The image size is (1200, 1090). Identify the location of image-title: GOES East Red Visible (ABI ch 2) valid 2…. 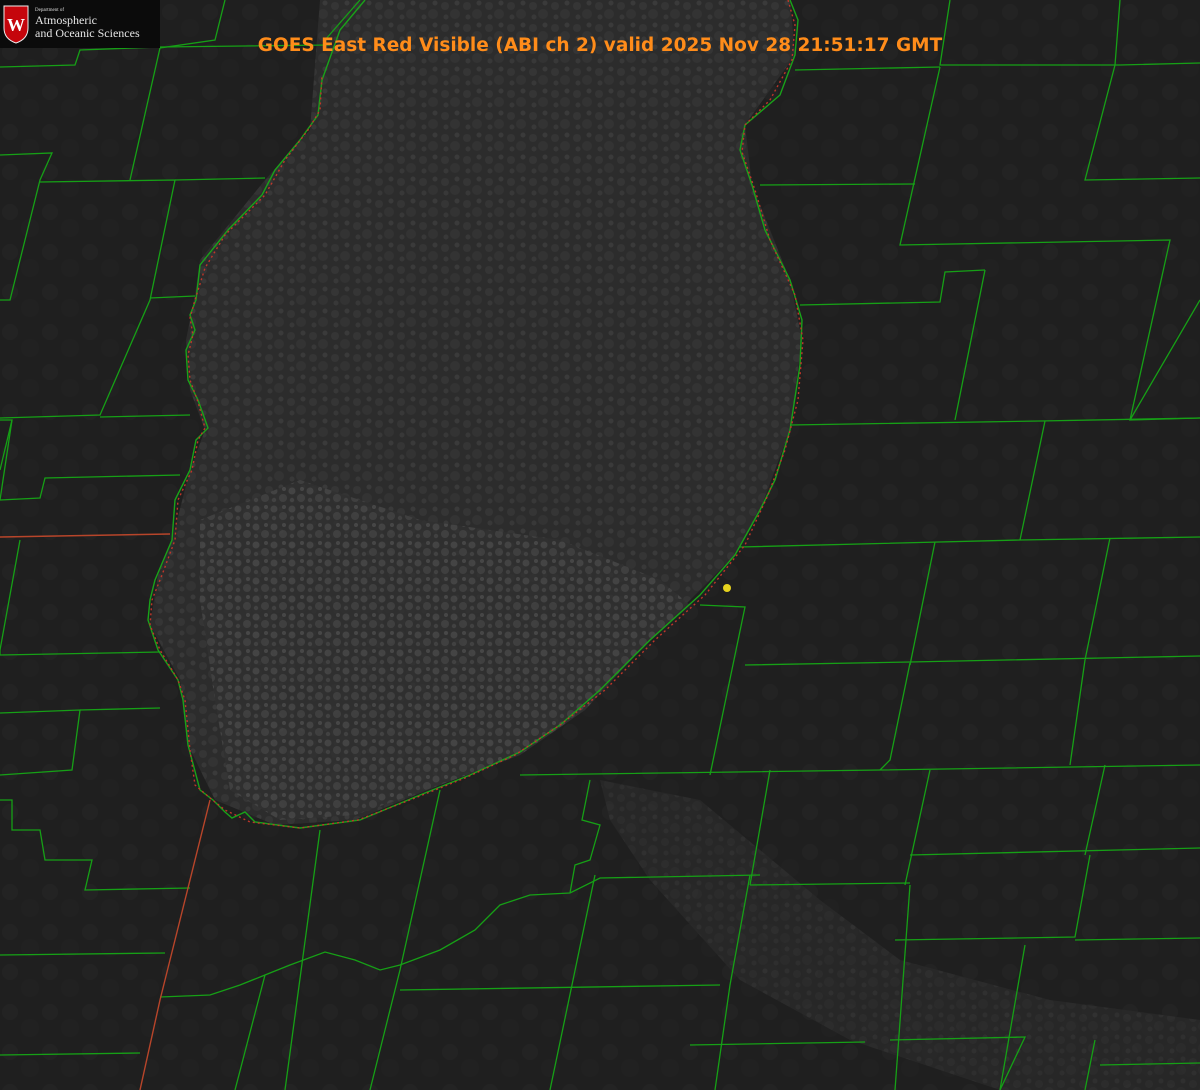
(600, 45).